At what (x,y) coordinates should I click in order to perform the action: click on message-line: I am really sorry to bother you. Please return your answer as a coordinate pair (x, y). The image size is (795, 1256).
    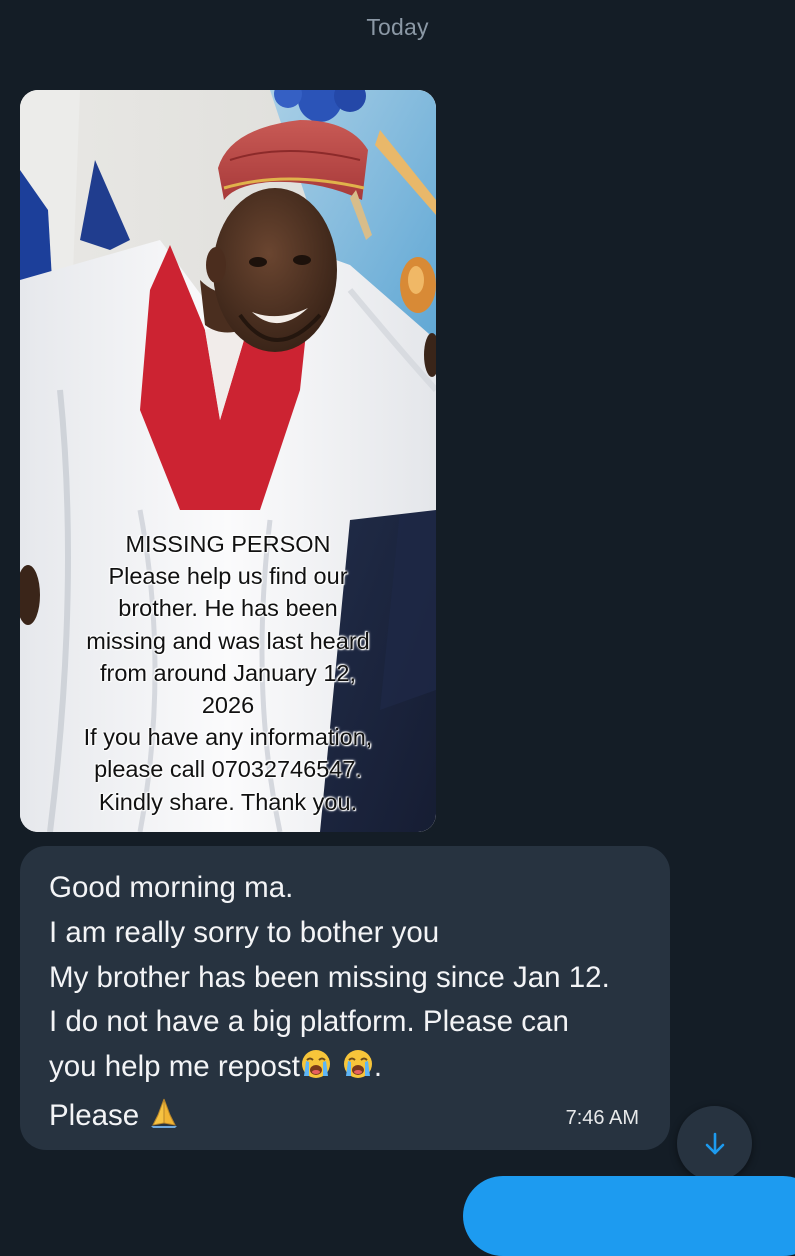
    Looking at the image, I should click on (244, 932).